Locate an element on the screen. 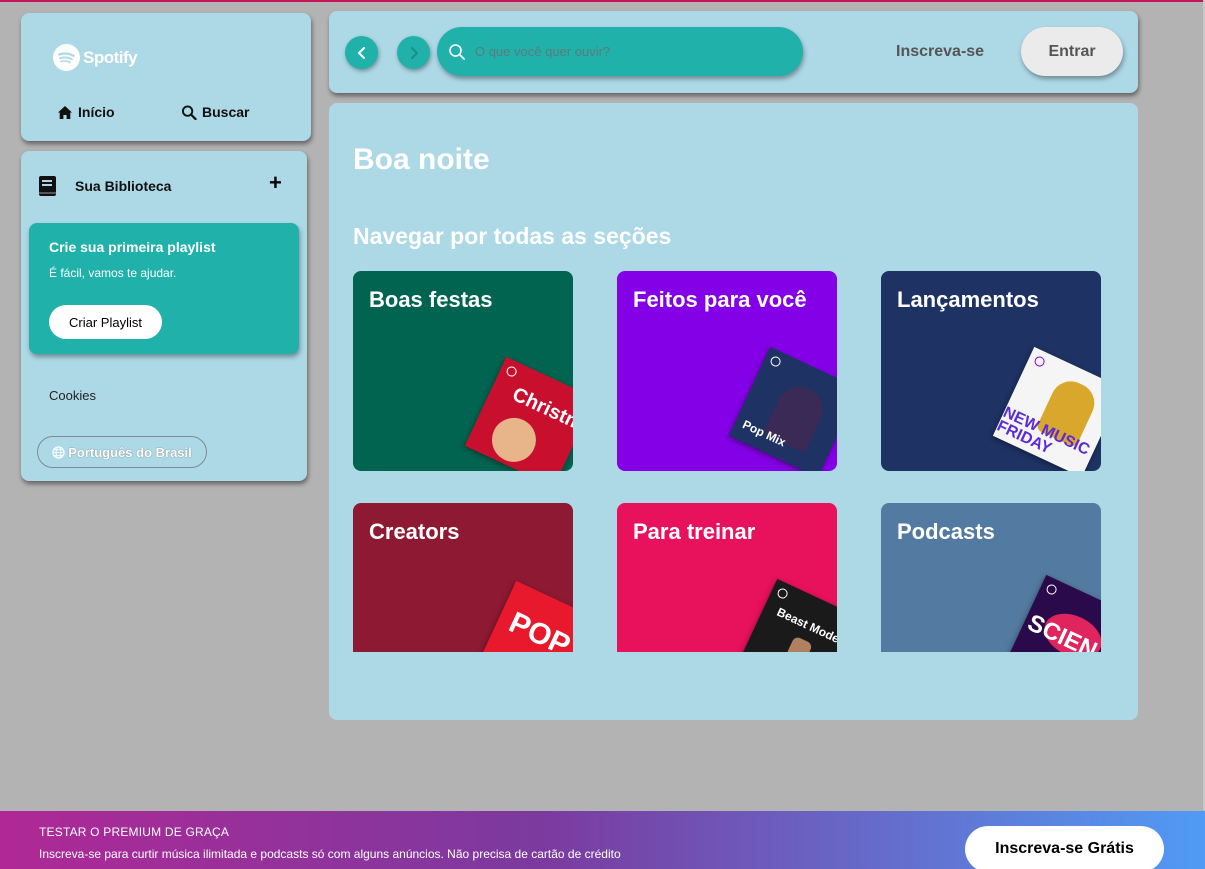  nav-search-link: Buscar is located at coordinates (215, 112).